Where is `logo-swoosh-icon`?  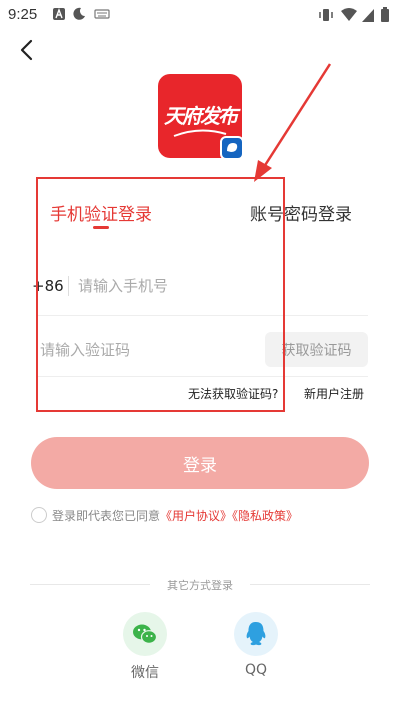 logo-swoosh-icon is located at coordinates (200, 133).